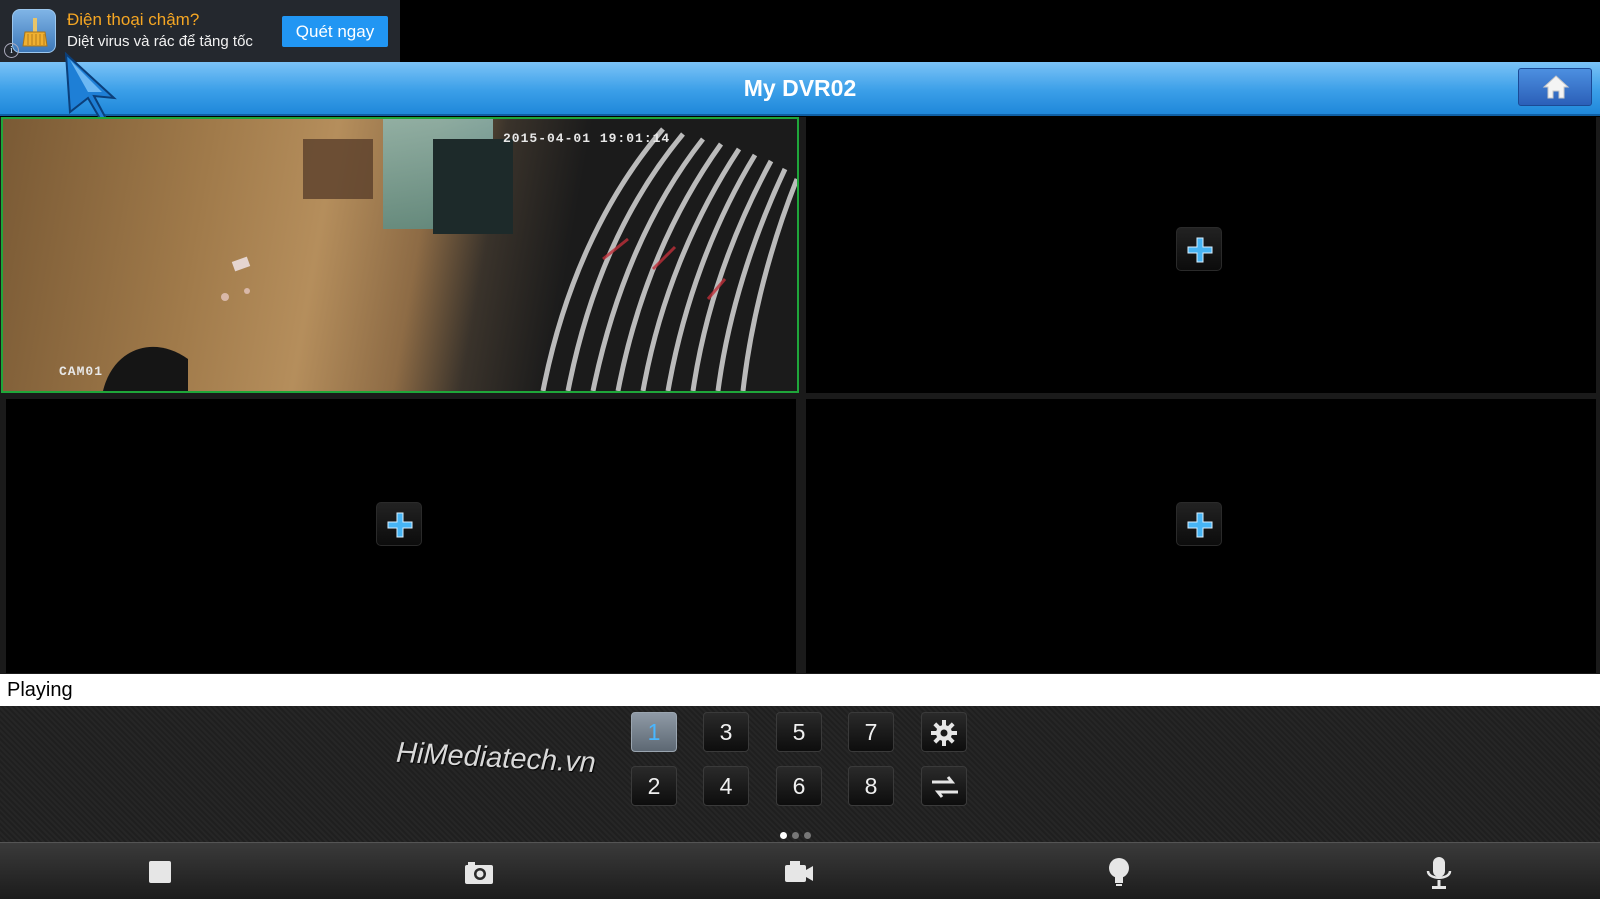 This screenshot has height=899, width=1600. I want to click on settings-button, so click(944, 732).